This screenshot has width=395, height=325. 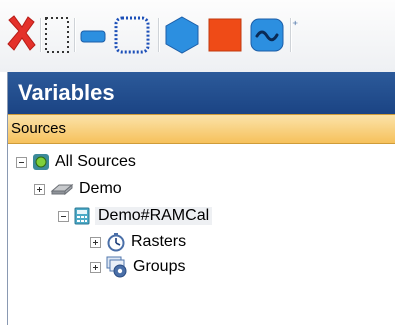 I want to click on device-icon, so click(x=62, y=189).